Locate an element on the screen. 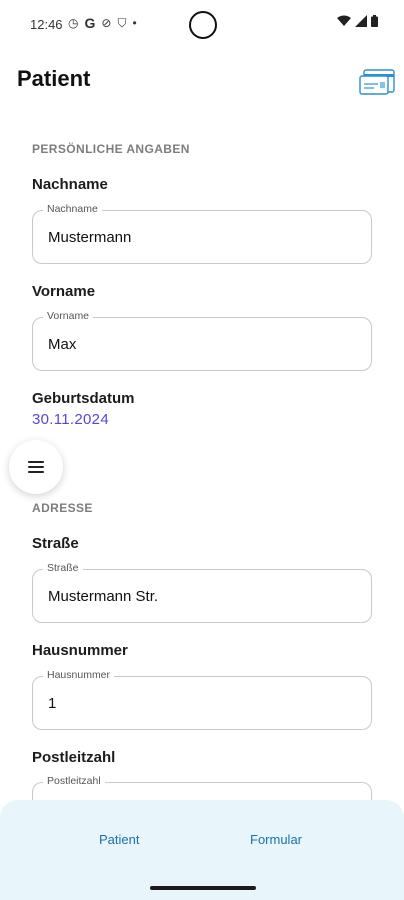  status-icons-left: ◷ G ⊘ ⛉ • is located at coordinates (102, 23).